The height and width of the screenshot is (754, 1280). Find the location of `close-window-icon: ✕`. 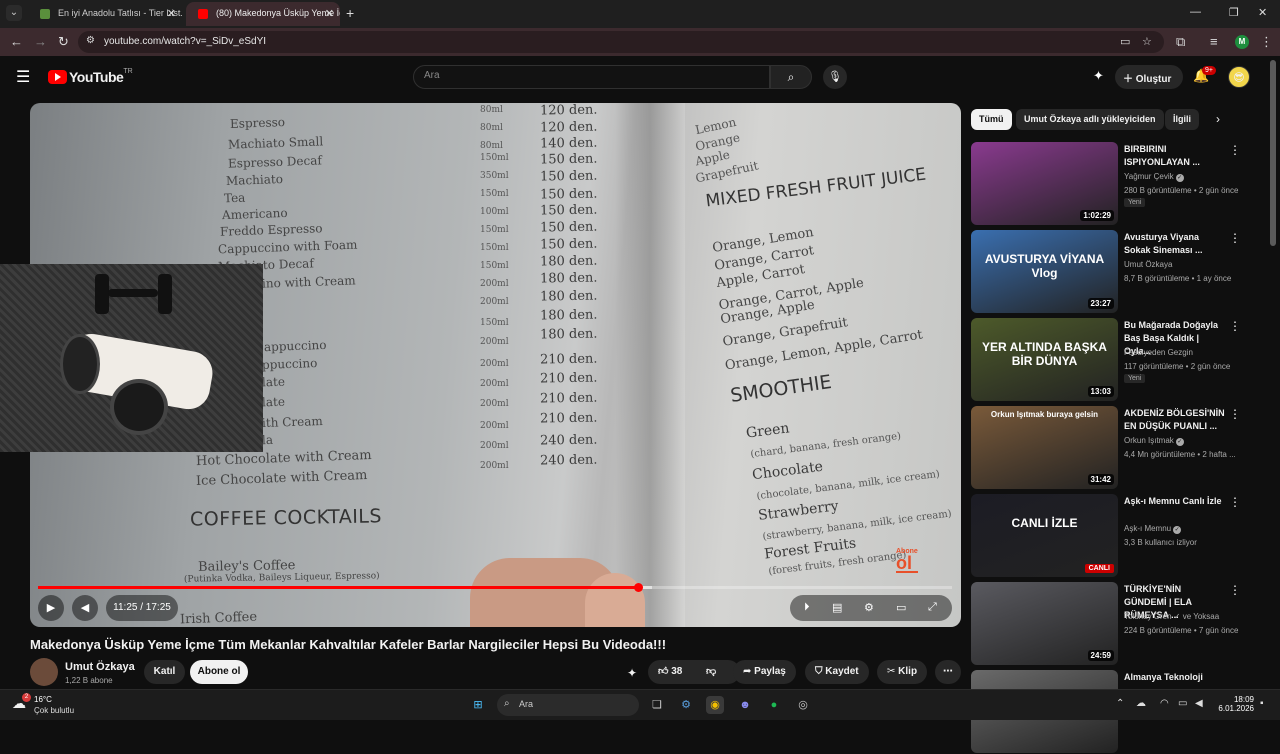

close-window-icon: ✕ is located at coordinates (1262, 12).